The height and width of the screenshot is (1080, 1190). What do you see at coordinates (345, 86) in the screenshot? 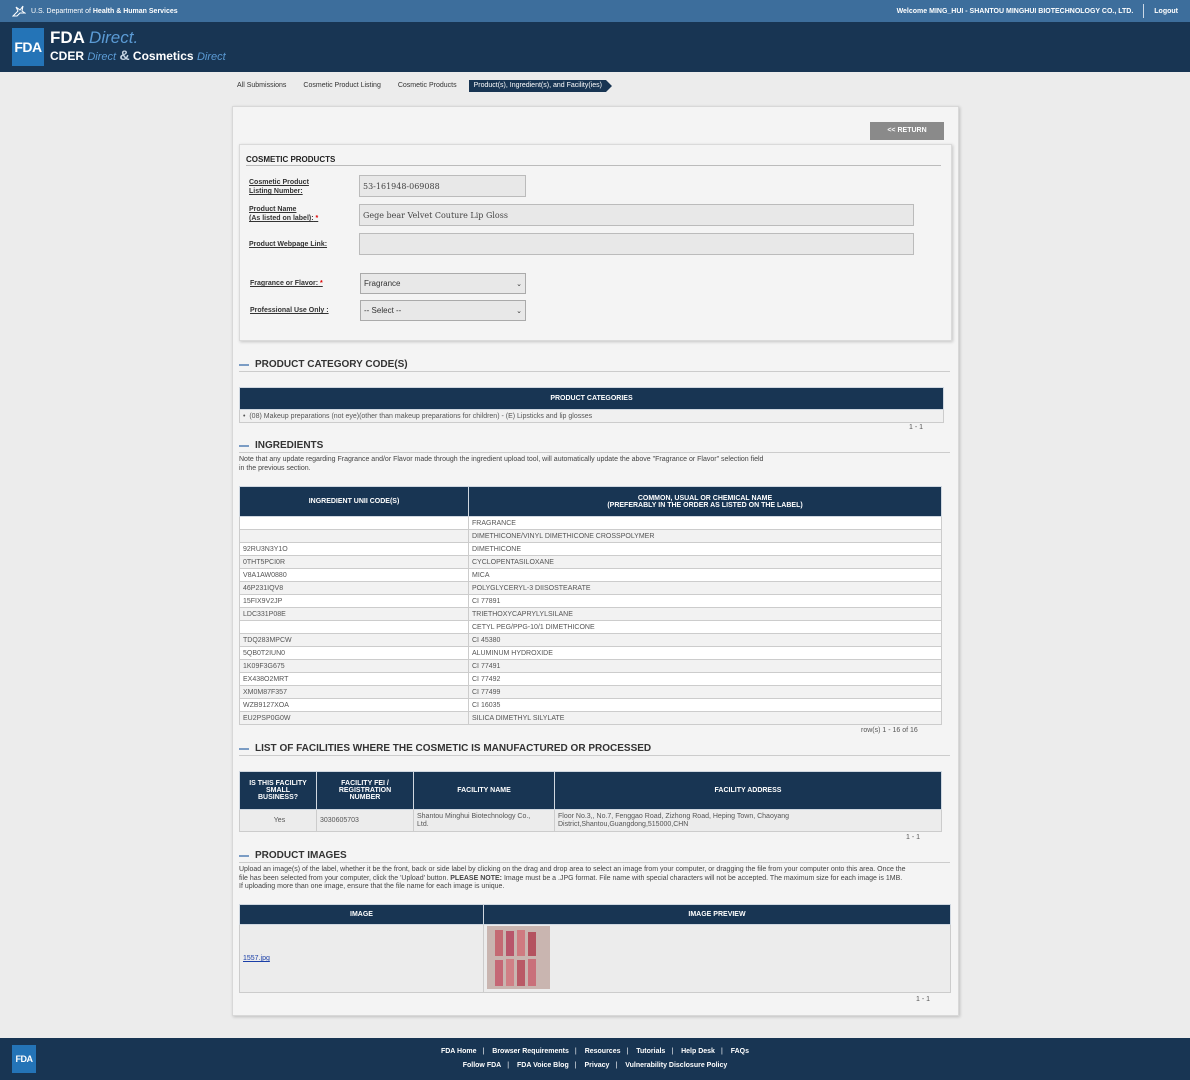
I see `breadcrumb-cosmetic-product-listing: Cosmetic Product Listing` at bounding box center [345, 86].